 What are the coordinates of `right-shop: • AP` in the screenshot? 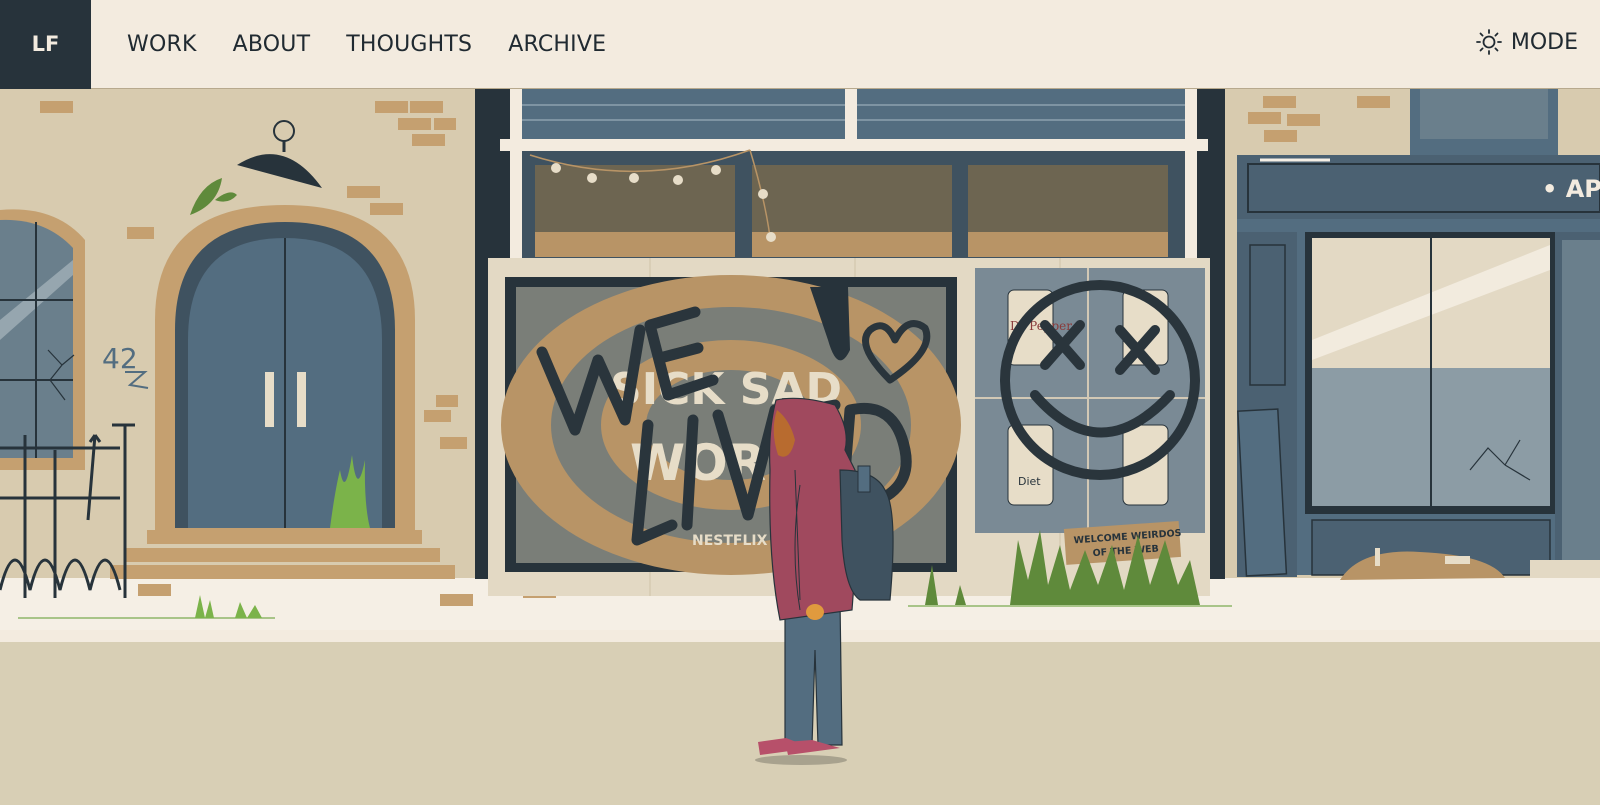 It's located at (1418, 334).